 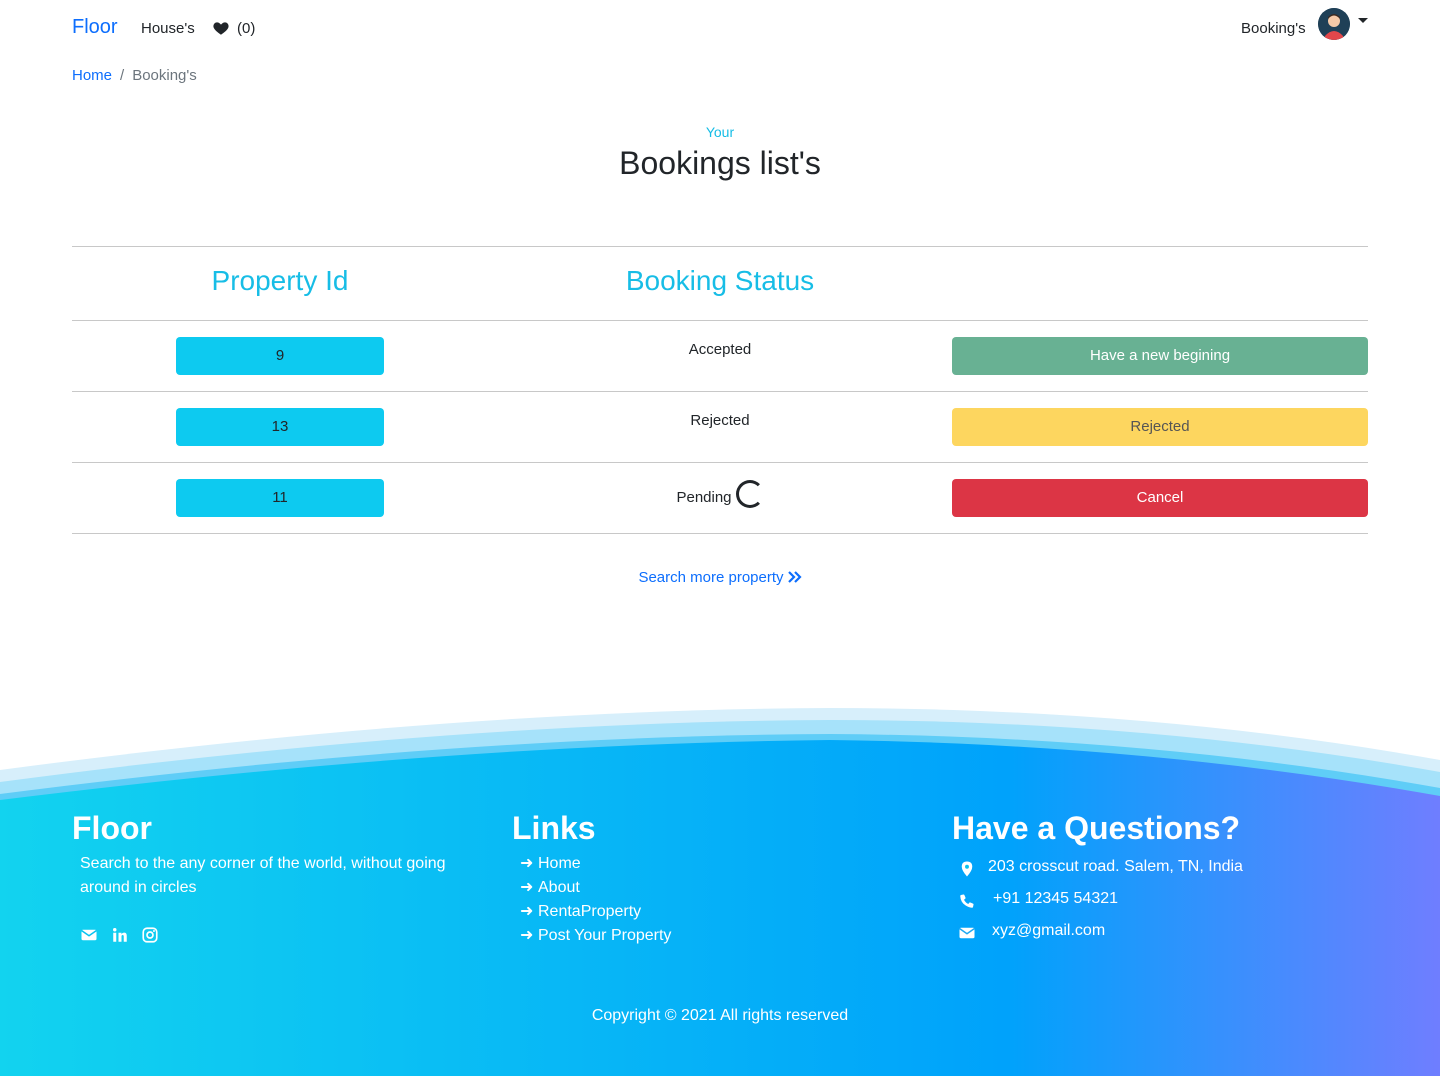 I want to click on user-avatar-icon, so click(x=1334, y=24).